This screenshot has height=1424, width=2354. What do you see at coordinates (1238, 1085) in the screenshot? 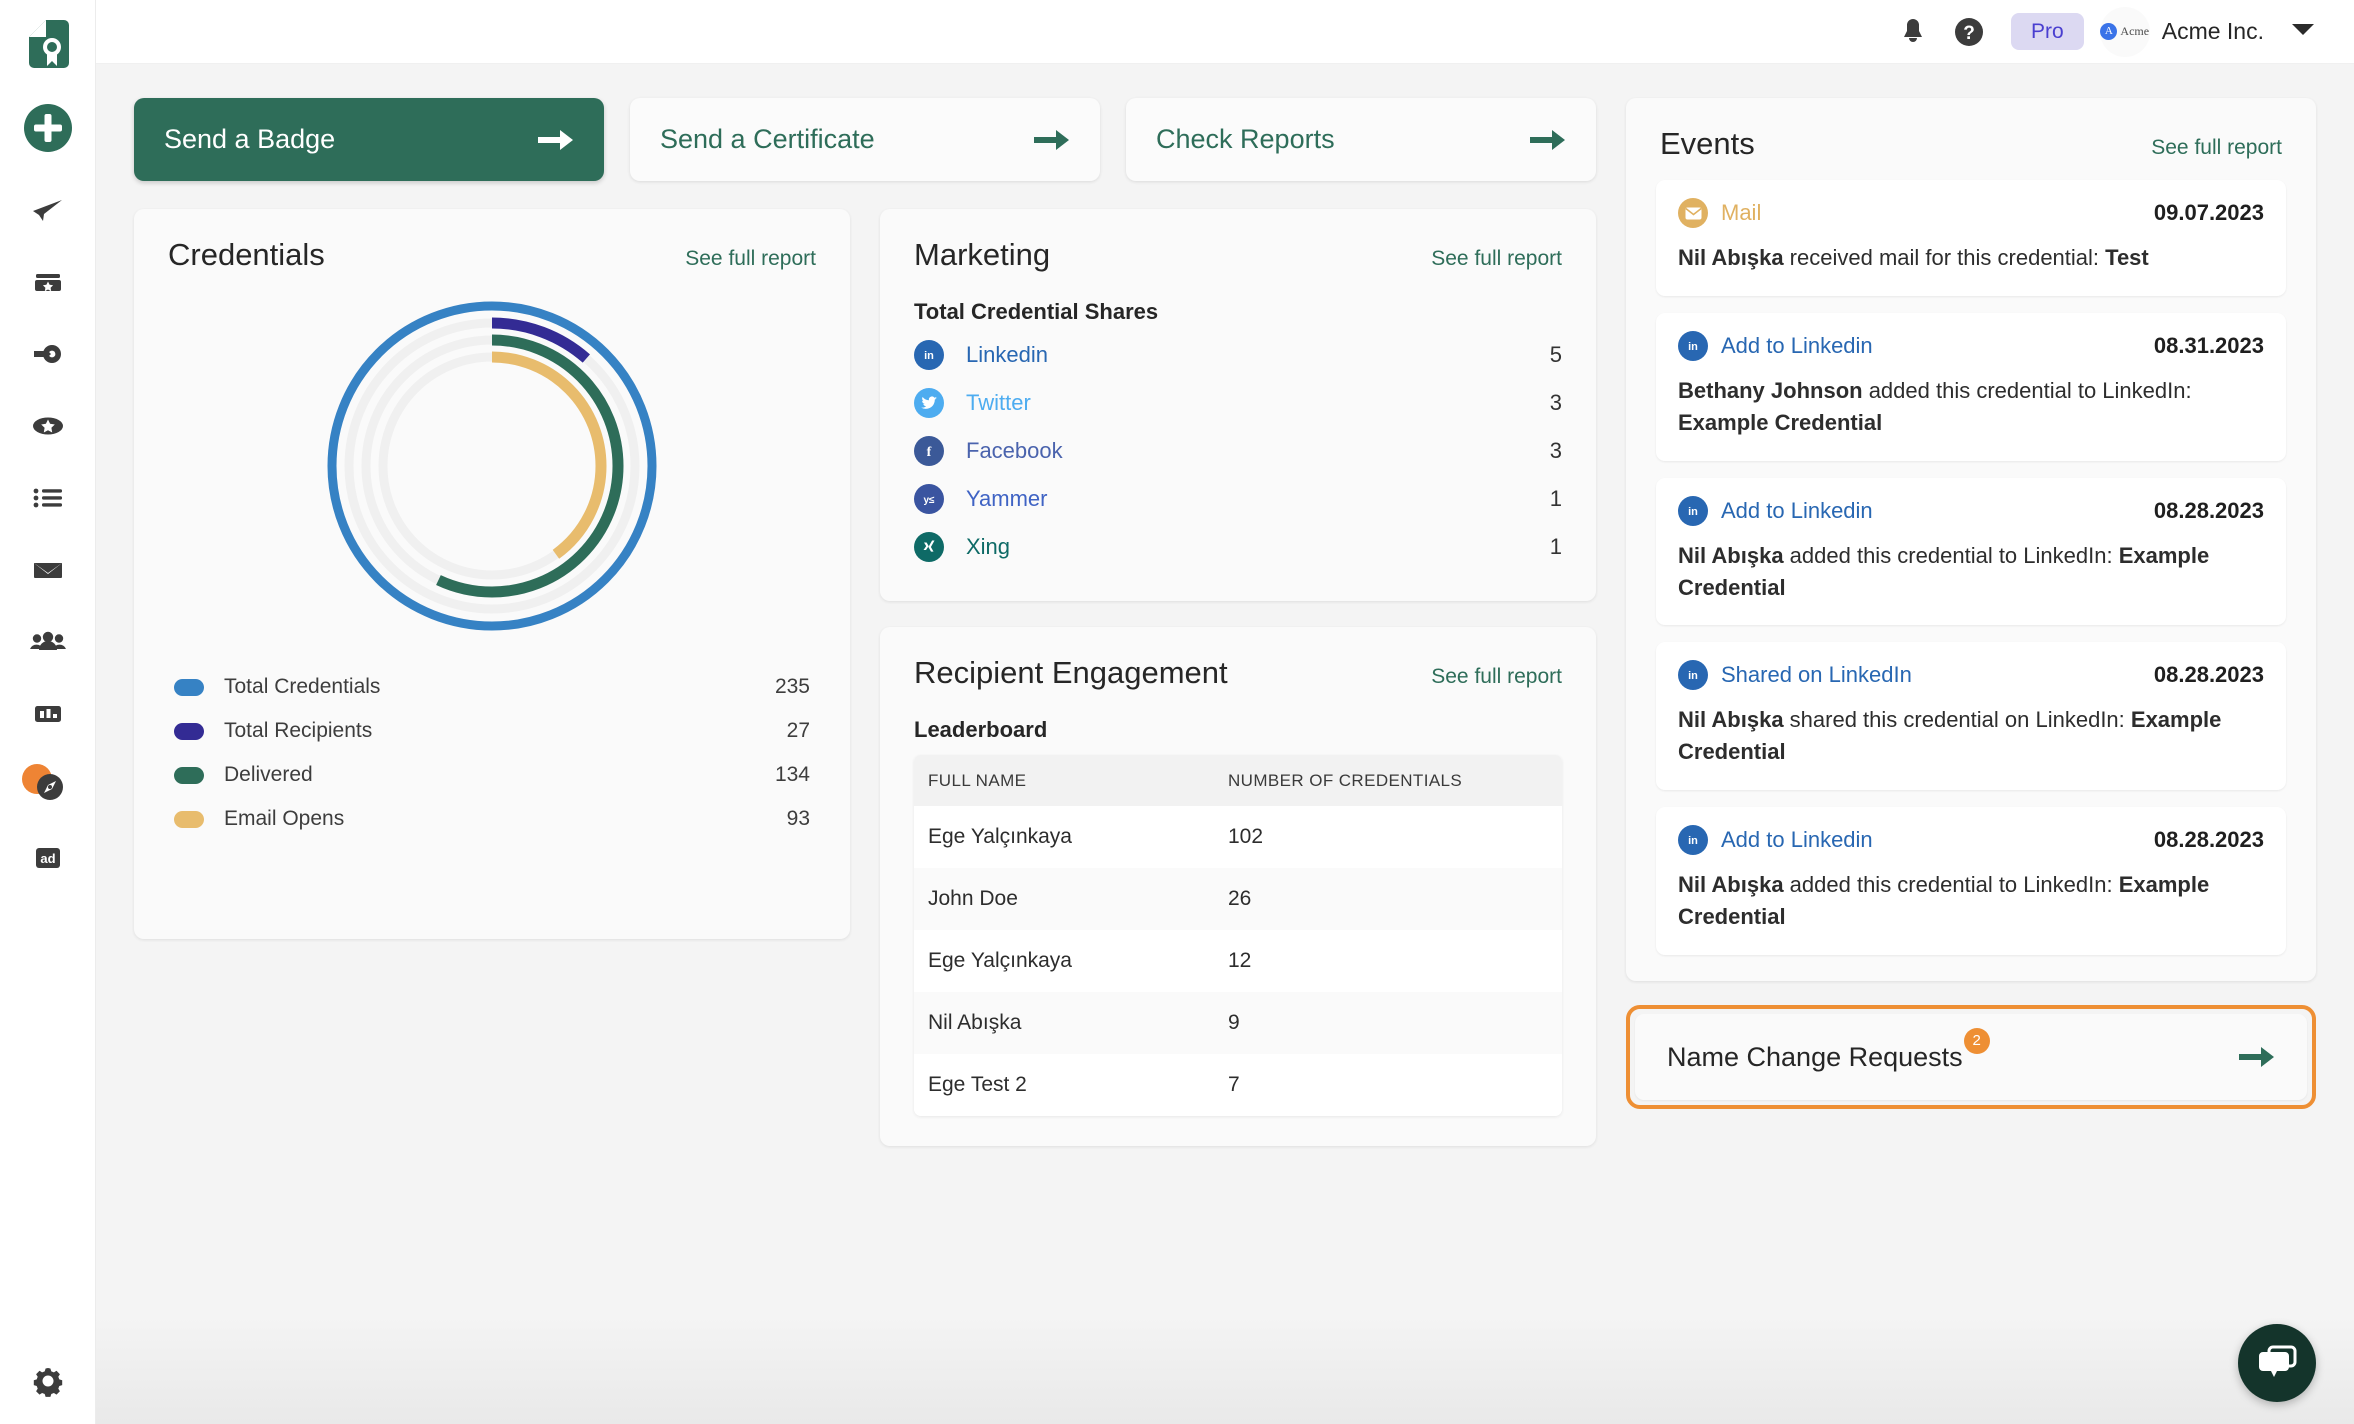
I see `table-row: Ege Test 2 7` at bounding box center [1238, 1085].